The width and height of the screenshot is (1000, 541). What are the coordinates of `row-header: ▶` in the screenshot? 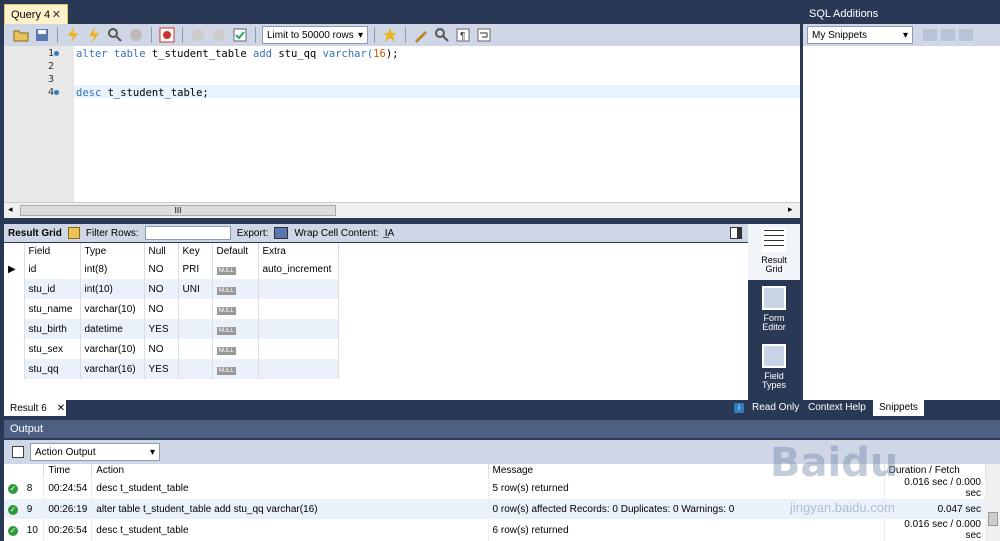 It's located at (14, 269).